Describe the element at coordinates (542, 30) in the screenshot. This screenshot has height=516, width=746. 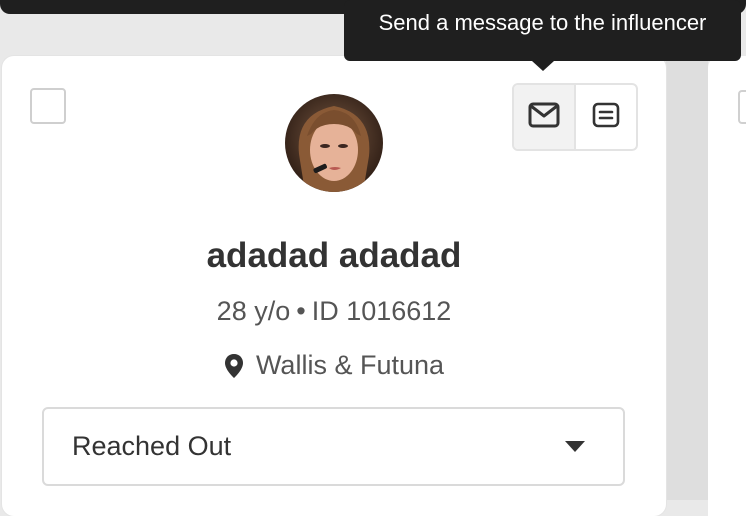
I see `send-message-tooltip: Send a message to the influencer` at that location.